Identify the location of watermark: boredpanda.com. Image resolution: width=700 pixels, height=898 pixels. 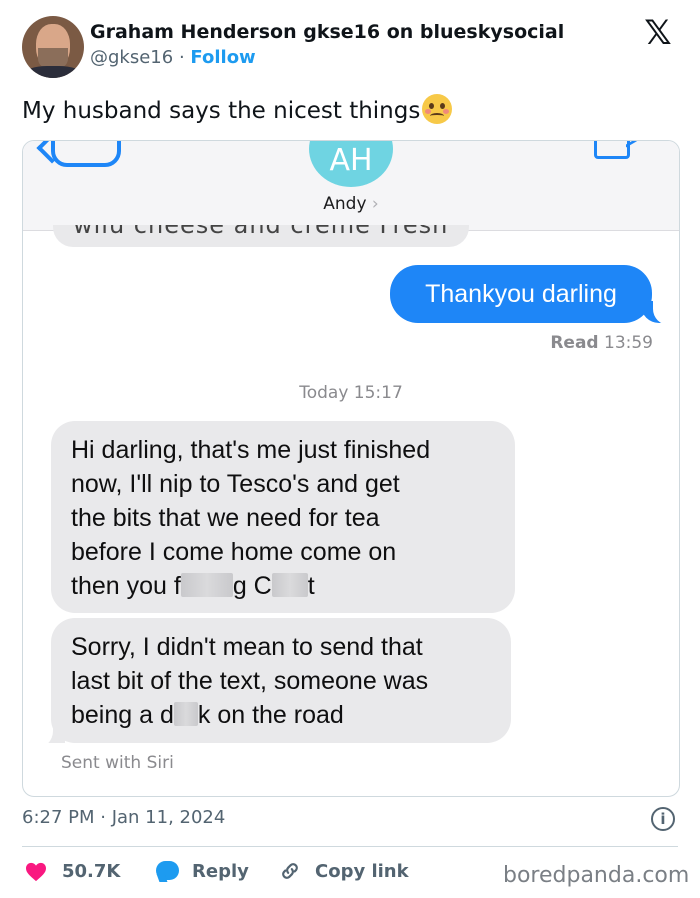
(596, 875).